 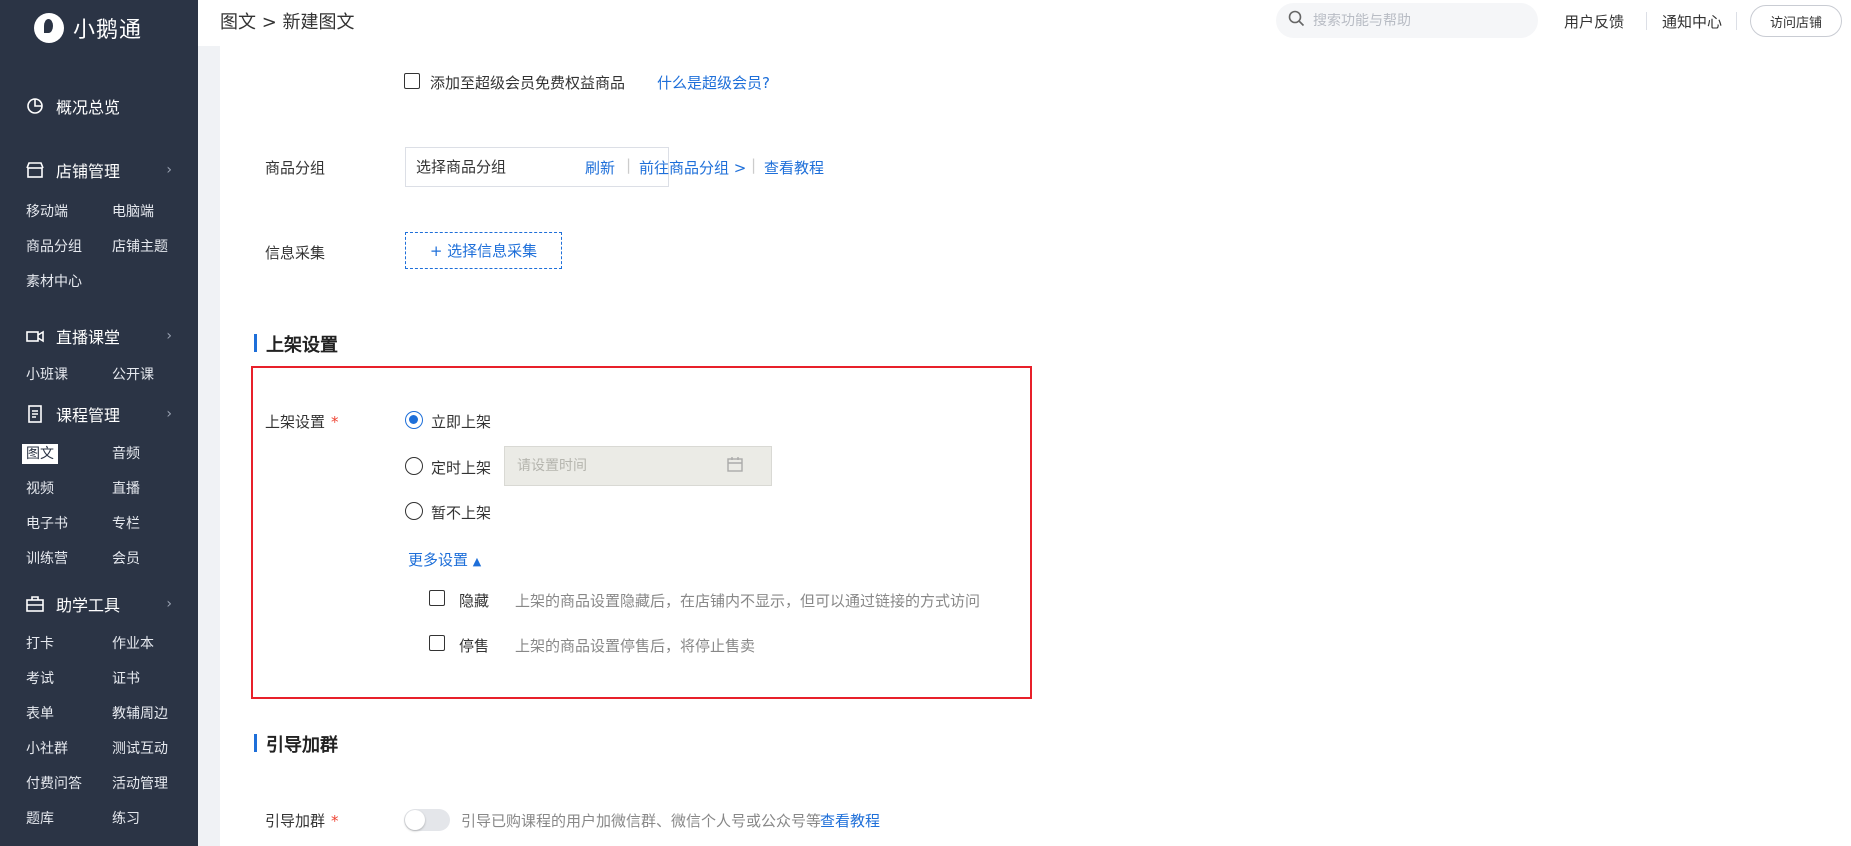 I want to click on logo-icon, so click(x=49, y=28).